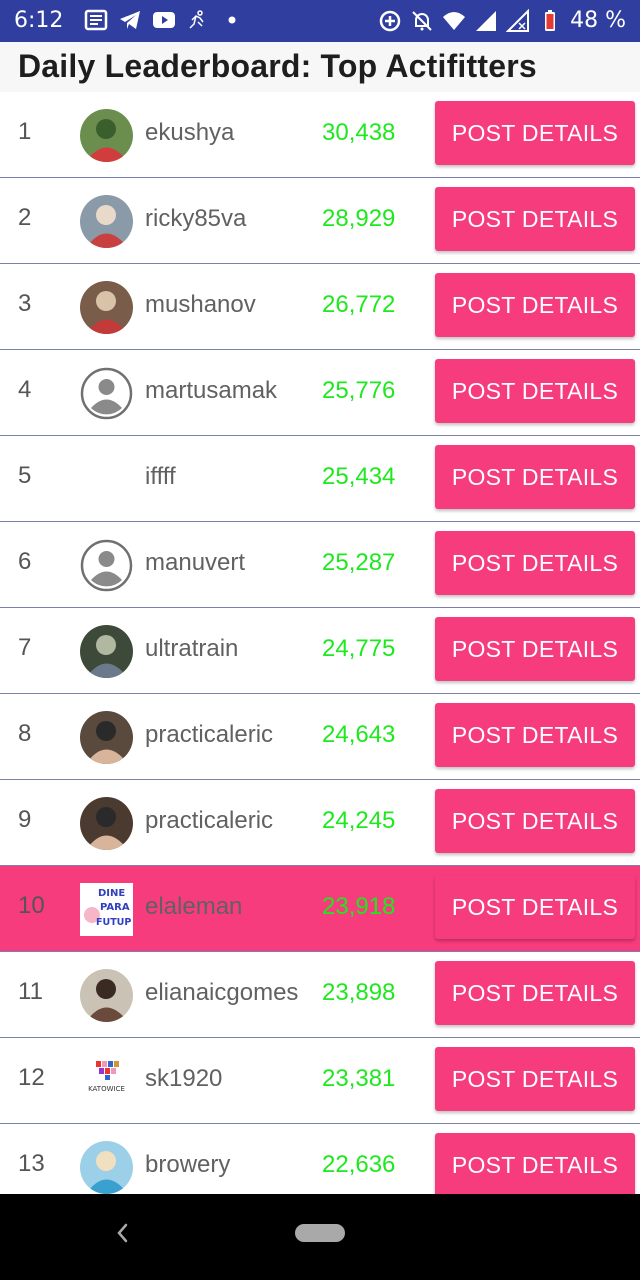 The height and width of the screenshot is (1280, 640). Describe the element at coordinates (320, 823) in the screenshot. I see `leaderboard-row: 9 practicaleric 24,245 POST DETAILS` at that location.